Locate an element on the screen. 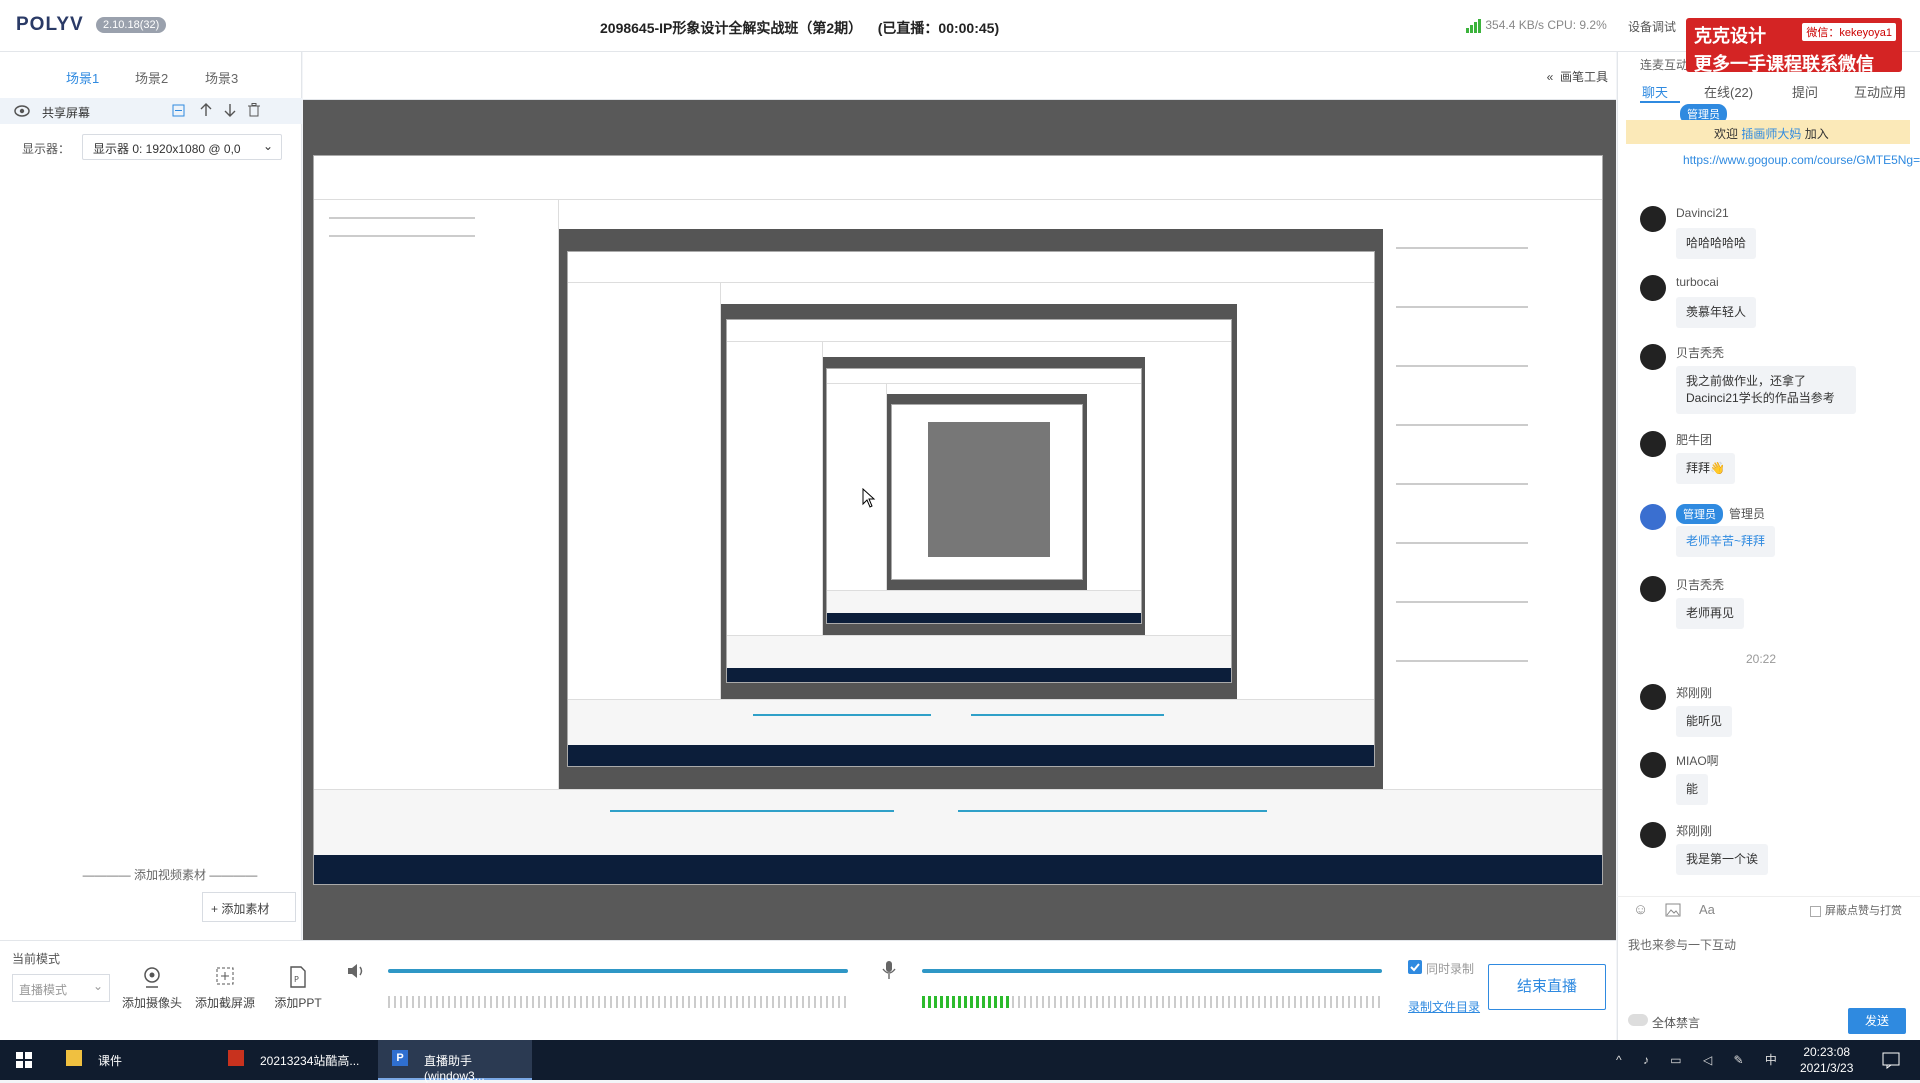  camera-icon is located at coordinates (152, 977).